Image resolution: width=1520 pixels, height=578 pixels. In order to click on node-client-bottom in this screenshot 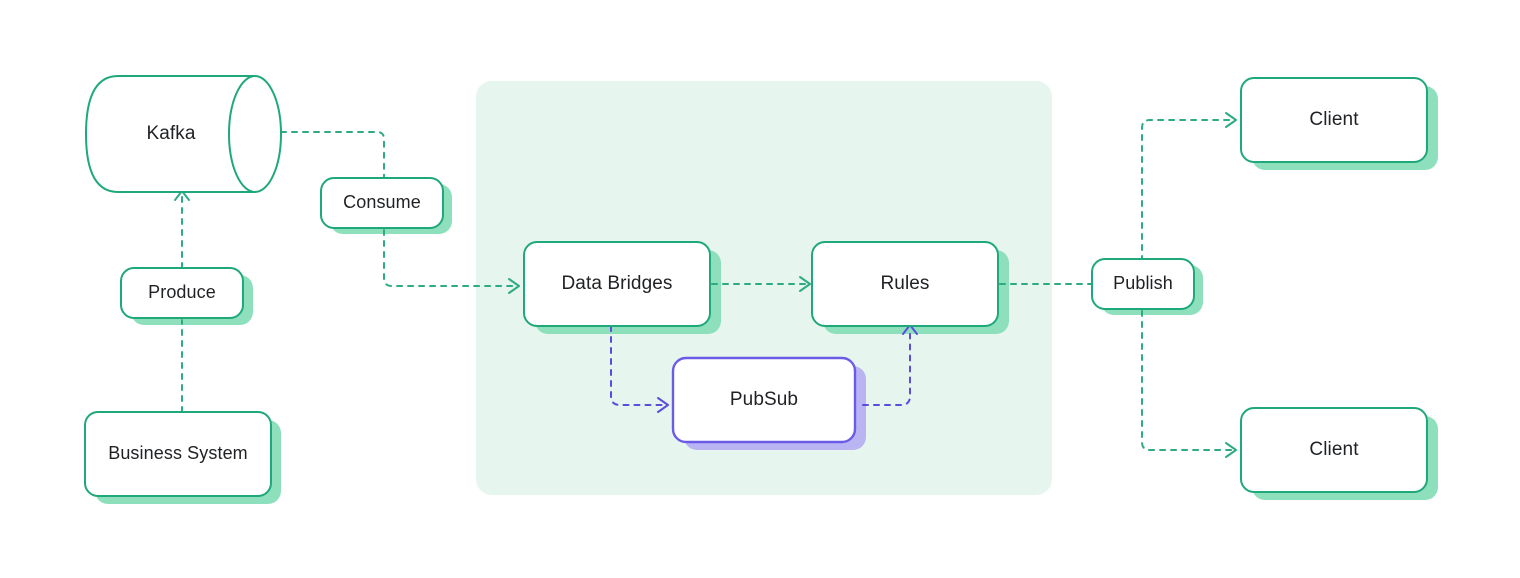, I will do `click(1334, 450)`.